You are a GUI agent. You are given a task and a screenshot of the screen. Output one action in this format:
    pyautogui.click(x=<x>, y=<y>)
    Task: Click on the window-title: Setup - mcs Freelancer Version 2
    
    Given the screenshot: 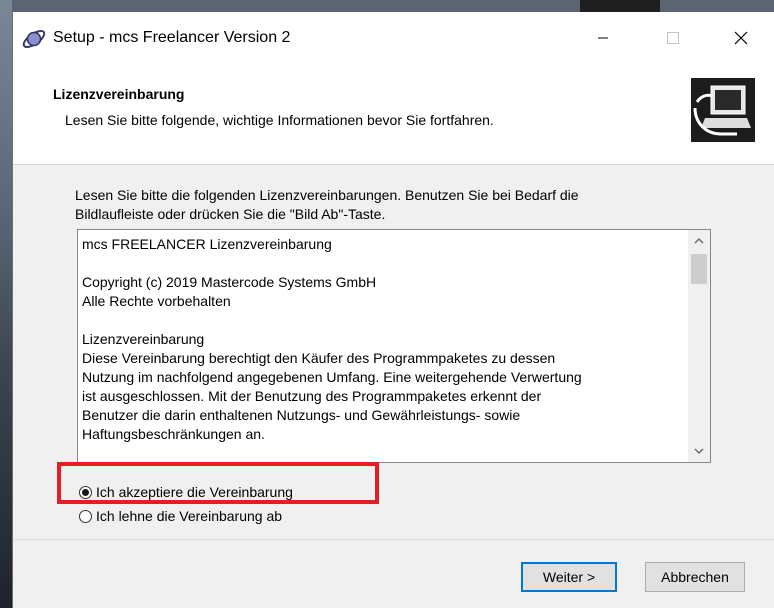 What is the action you would take?
    pyautogui.click(x=172, y=37)
    